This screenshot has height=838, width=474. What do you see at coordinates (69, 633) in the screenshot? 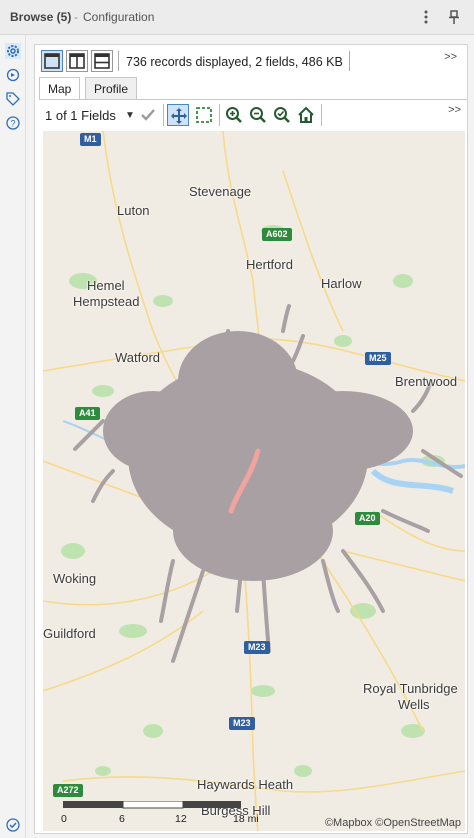
I see `map-place-label: Guildford` at bounding box center [69, 633].